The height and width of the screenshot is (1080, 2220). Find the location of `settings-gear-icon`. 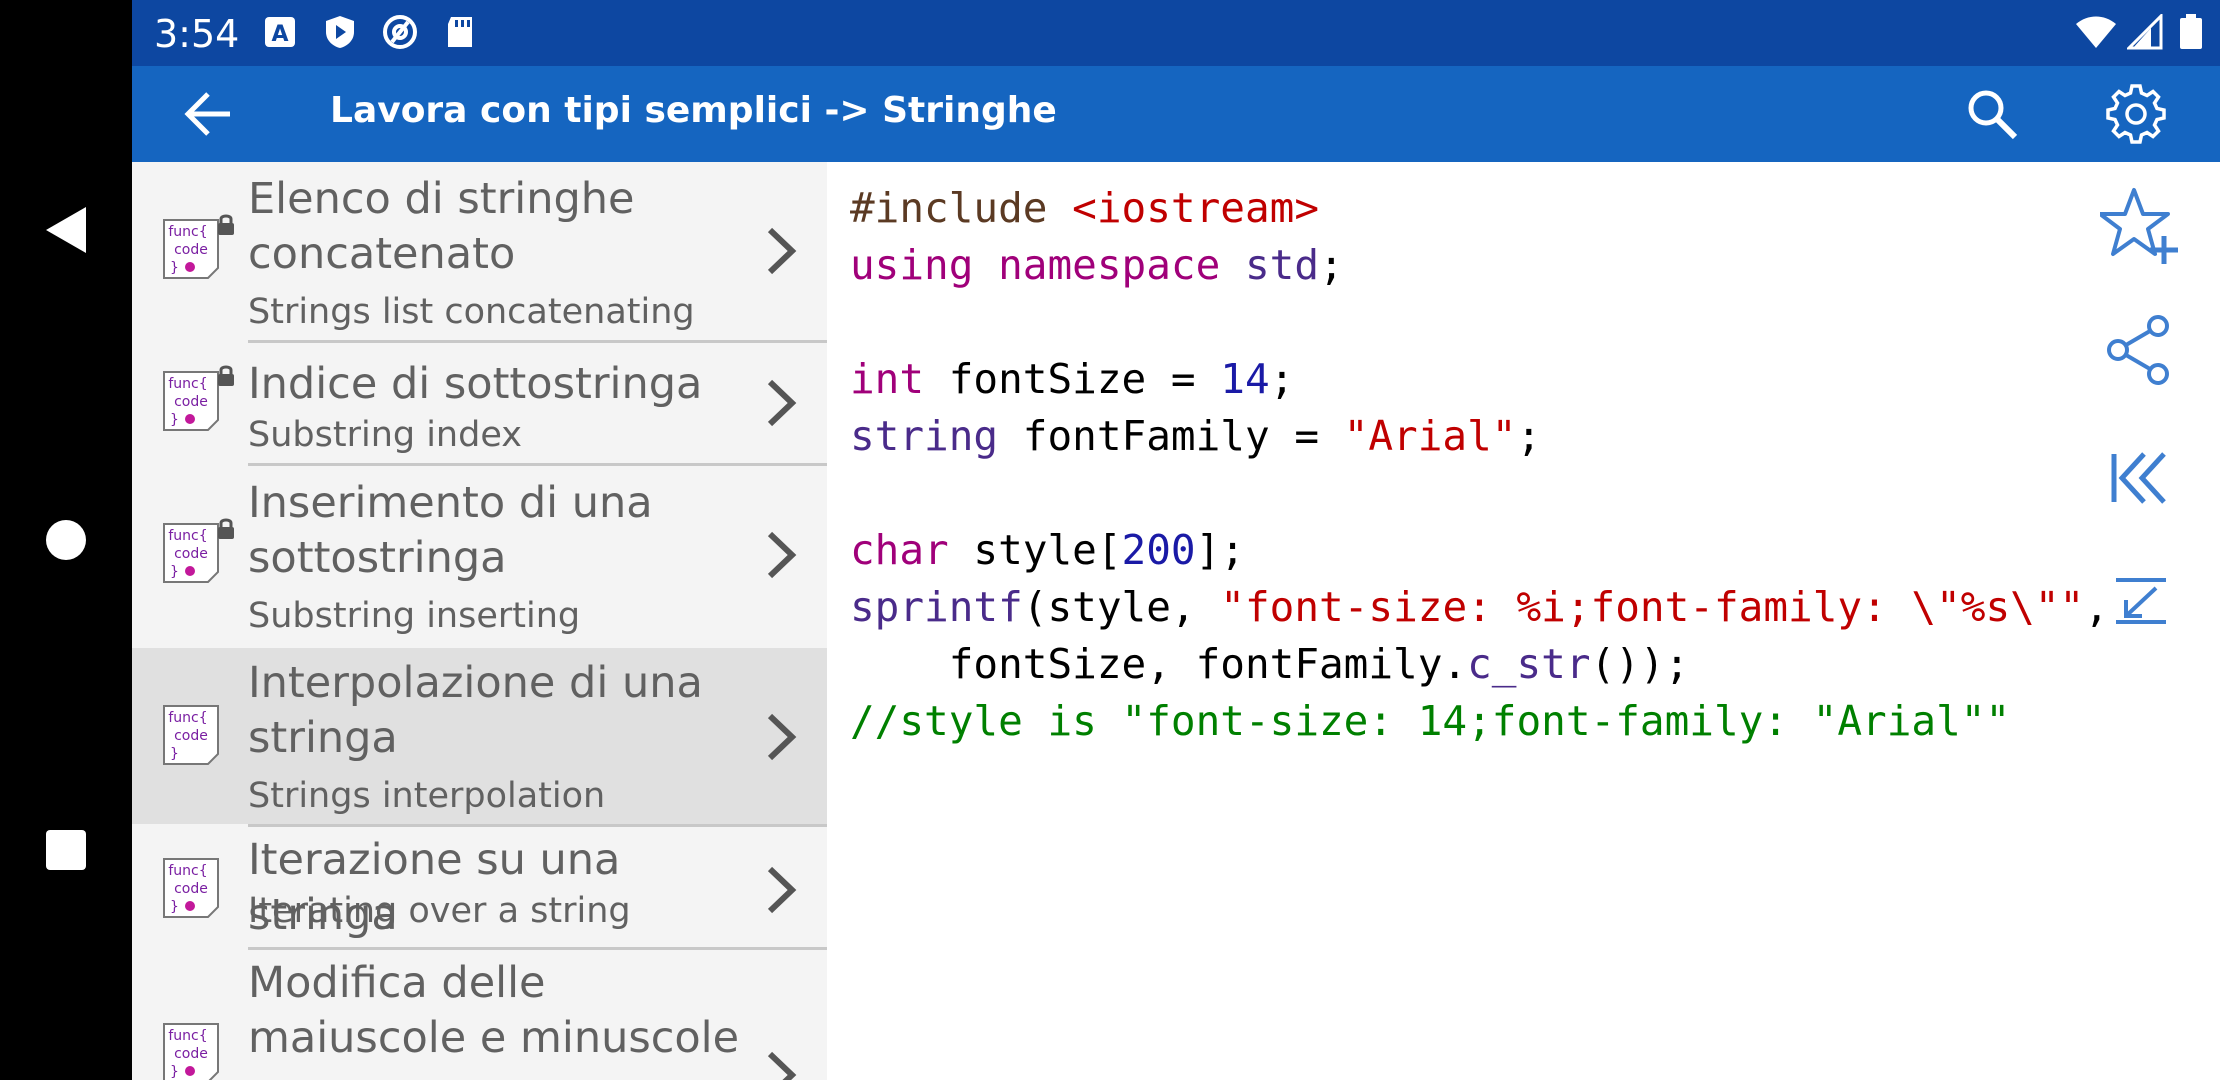

settings-gear-icon is located at coordinates (2136, 114).